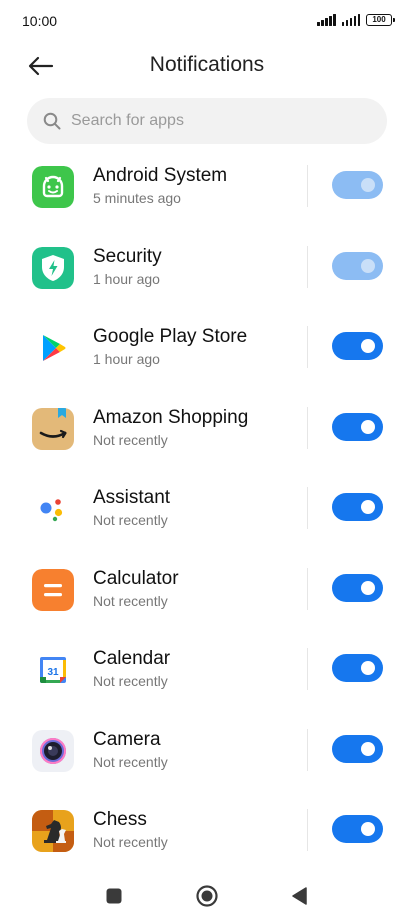 The height and width of the screenshot is (920, 414). I want to click on amazon-shopping-icon, so click(53, 428).